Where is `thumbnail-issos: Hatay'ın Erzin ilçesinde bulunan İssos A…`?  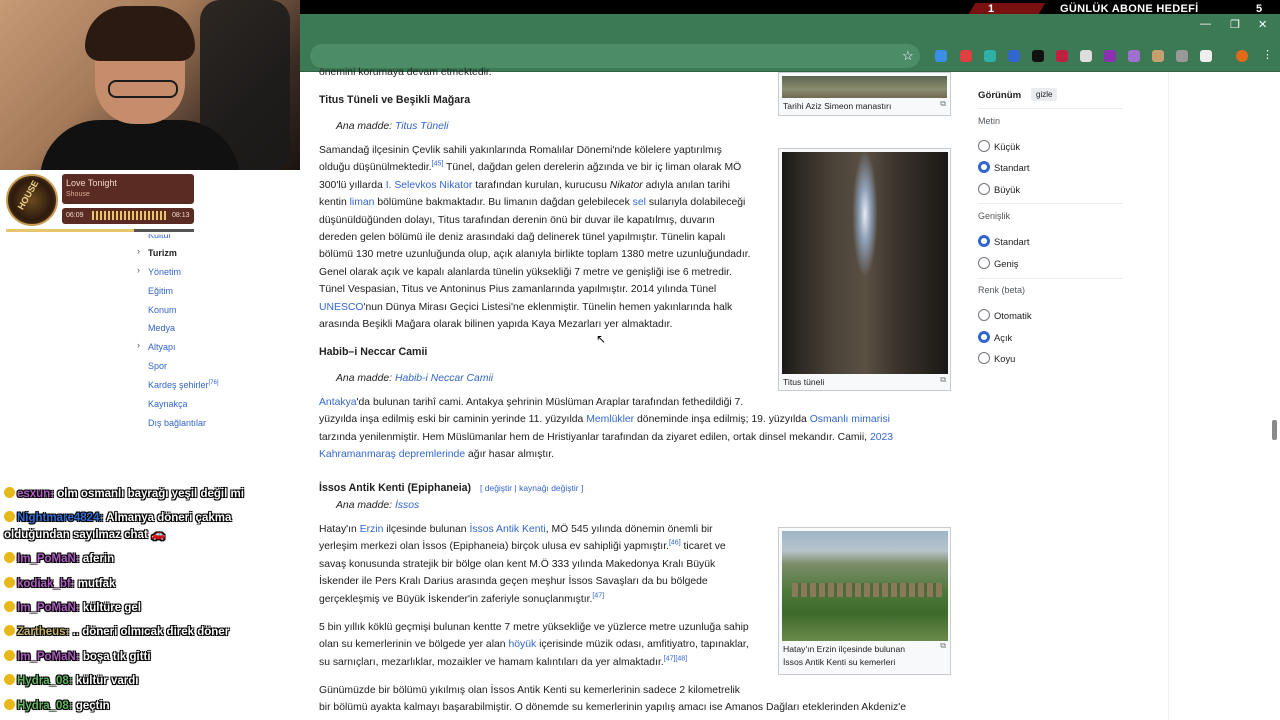
thumbnail-issos: Hatay'ın Erzin ilçesinde bulunan İssos A… is located at coordinates (864, 601).